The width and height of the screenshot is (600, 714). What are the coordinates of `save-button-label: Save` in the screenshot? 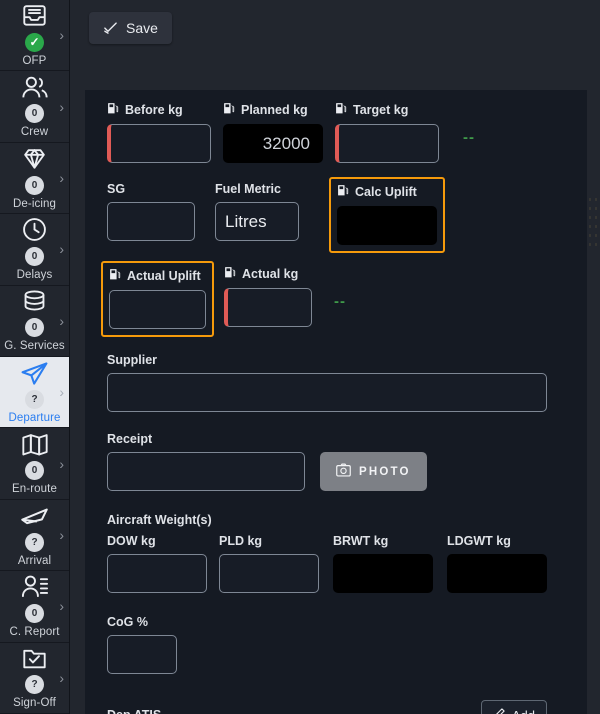 It's located at (142, 27).